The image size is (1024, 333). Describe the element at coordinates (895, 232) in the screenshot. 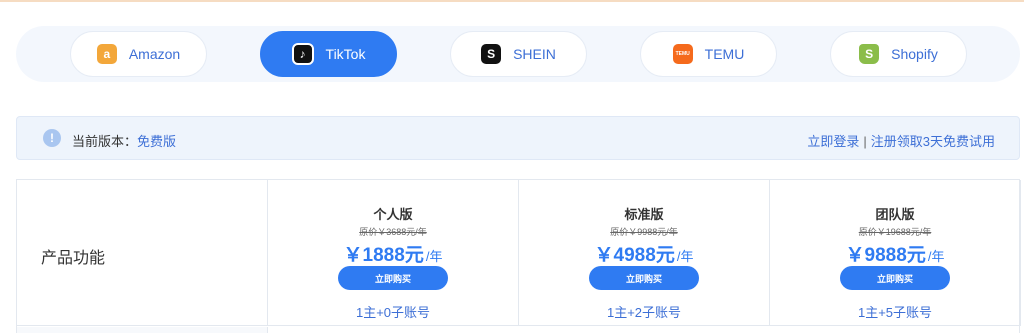

I see `original-price: 原价￥19688元/年` at that location.